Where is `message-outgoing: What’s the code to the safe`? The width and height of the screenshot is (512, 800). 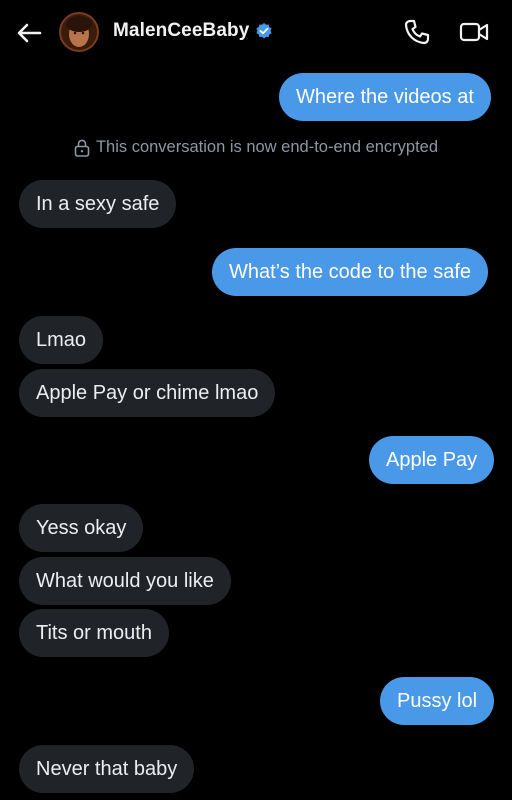
message-outgoing: What’s the code to the safe is located at coordinates (350, 272).